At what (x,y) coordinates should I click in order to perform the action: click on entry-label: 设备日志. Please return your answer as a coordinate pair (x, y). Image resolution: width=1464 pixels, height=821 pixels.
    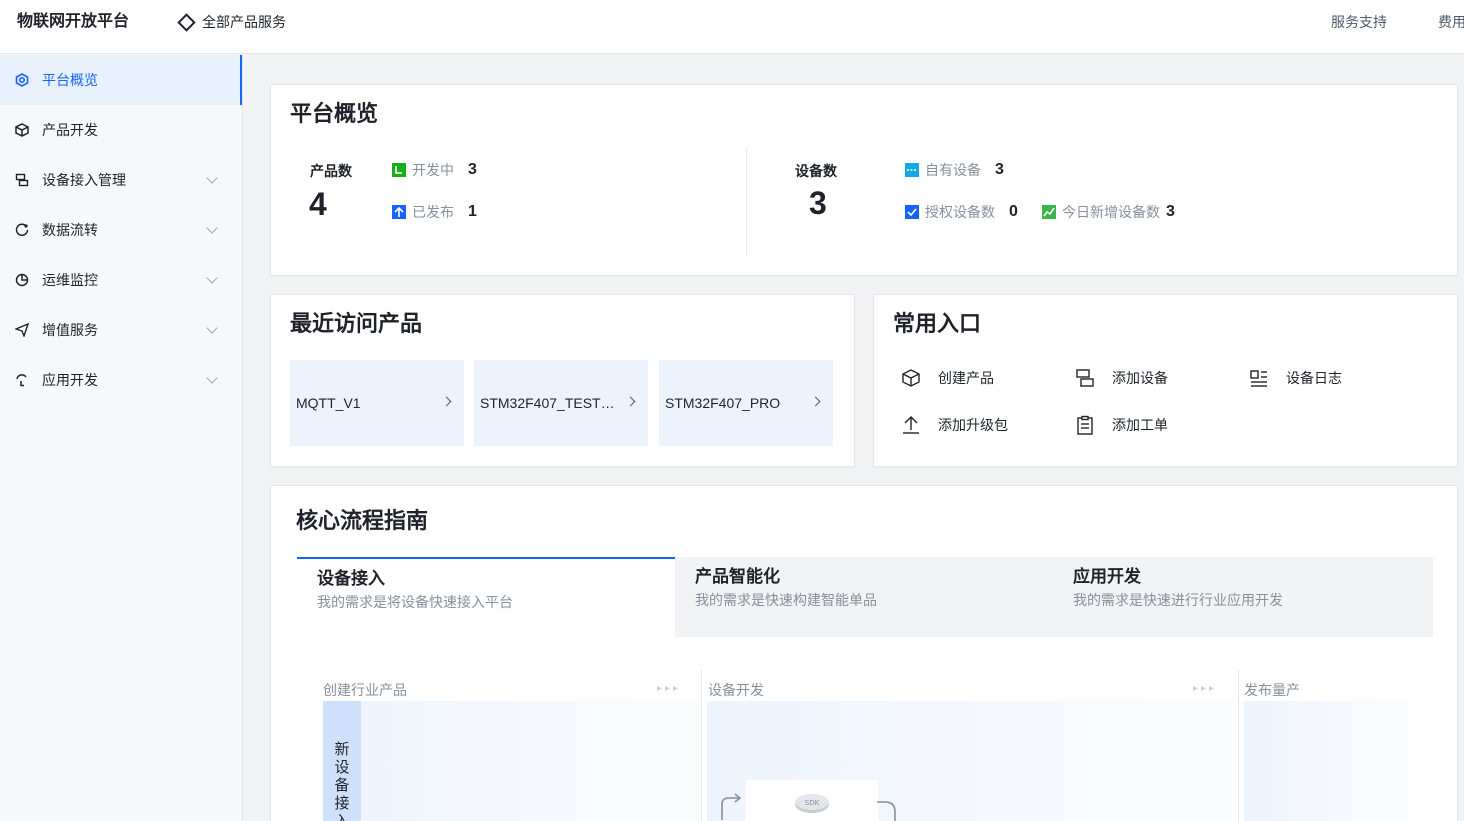
    Looking at the image, I should click on (1314, 378).